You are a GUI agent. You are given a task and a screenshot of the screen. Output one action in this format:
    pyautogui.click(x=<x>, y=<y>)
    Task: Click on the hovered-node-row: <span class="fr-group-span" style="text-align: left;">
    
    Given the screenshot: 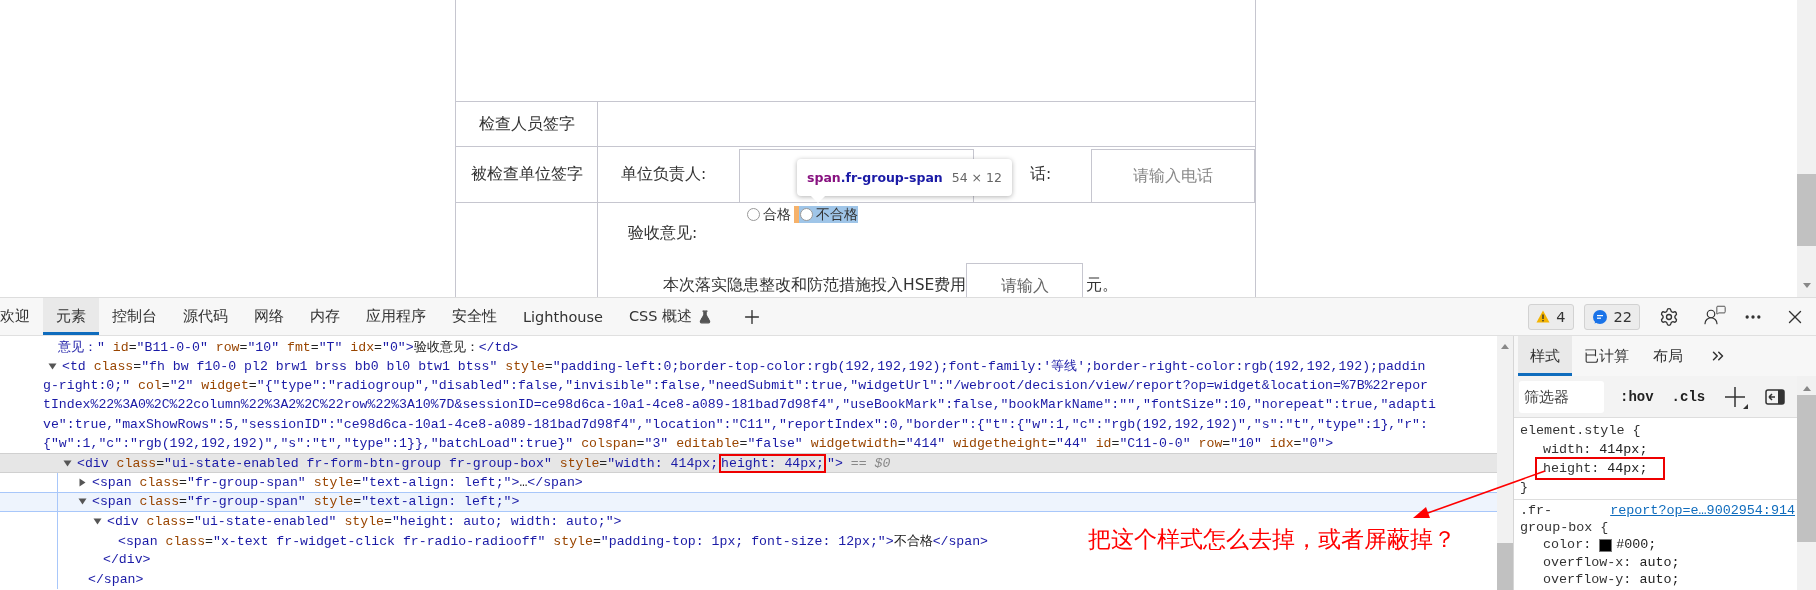 What is the action you would take?
    pyautogui.click(x=748, y=502)
    